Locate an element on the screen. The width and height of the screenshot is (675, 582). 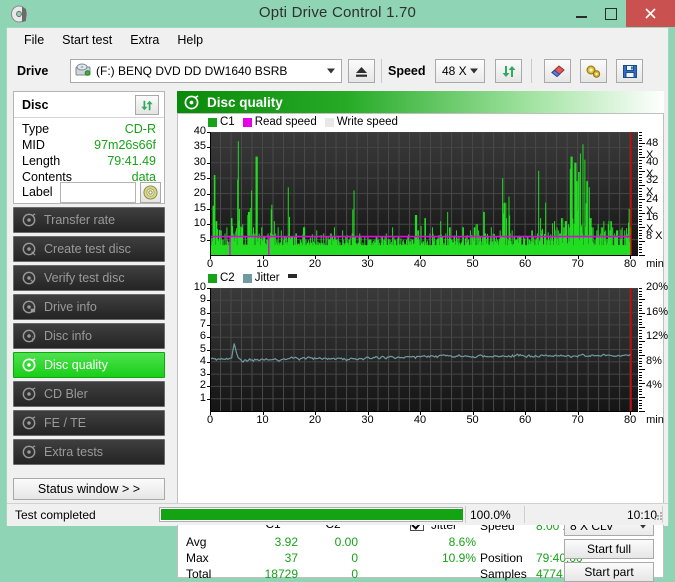
stats-avg-jitter: 8.6% is located at coordinates (462, 542).